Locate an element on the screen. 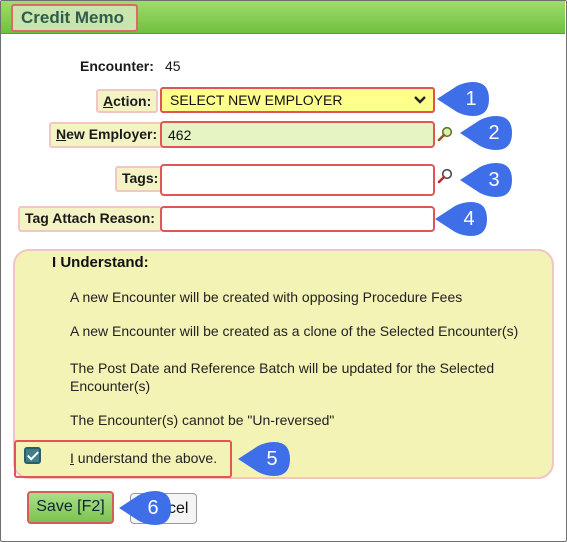 This screenshot has width=567, height=542. callout-5-number: 5 is located at coordinates (272, 459).